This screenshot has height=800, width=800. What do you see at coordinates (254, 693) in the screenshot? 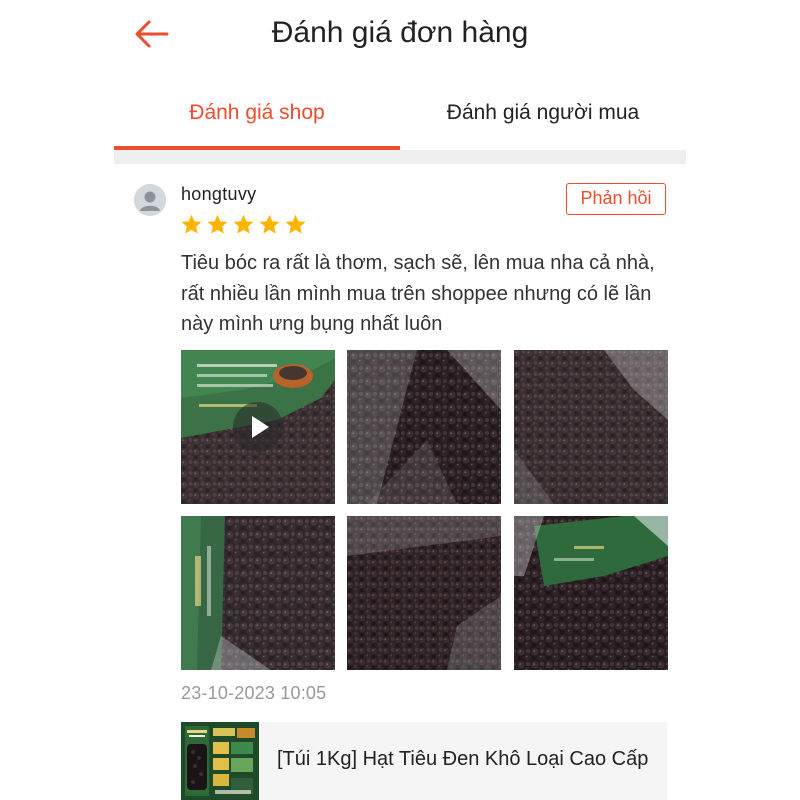
I see `review-timestamp: 23-10-2023 10:05` at bounding box center [254, 693].